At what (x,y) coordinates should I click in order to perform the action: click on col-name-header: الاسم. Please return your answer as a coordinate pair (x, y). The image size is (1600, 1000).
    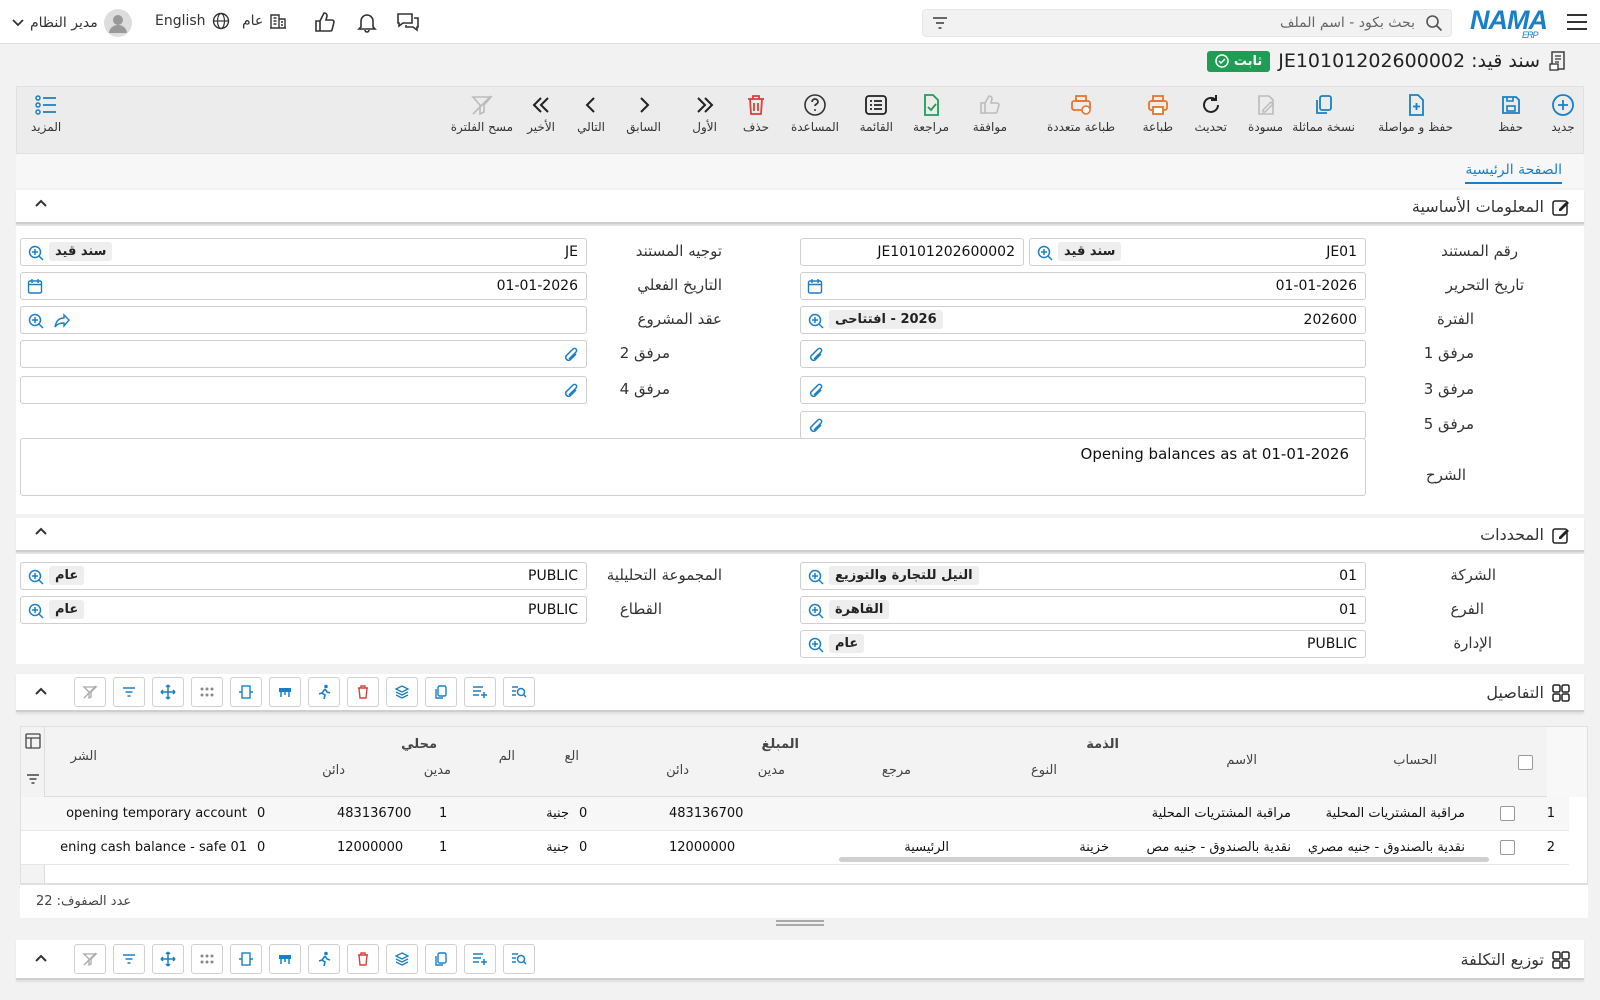
    Looking at the image, I should click on (1241, 760).